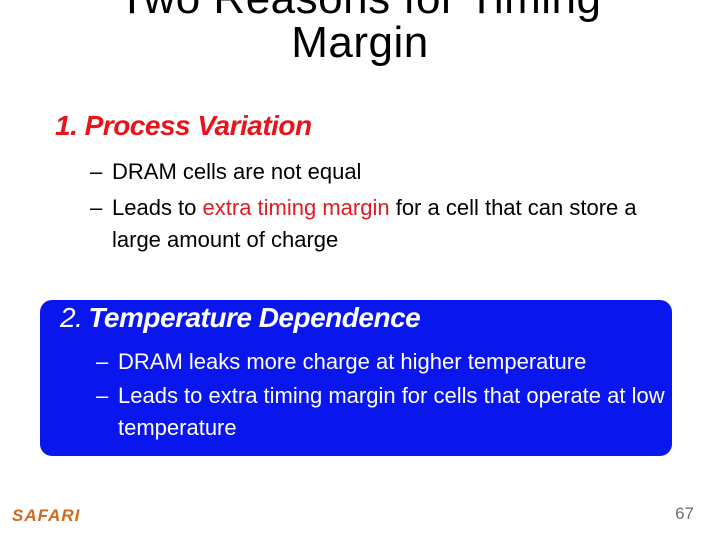  I want to click on page-number: 67, so click(684, 513).